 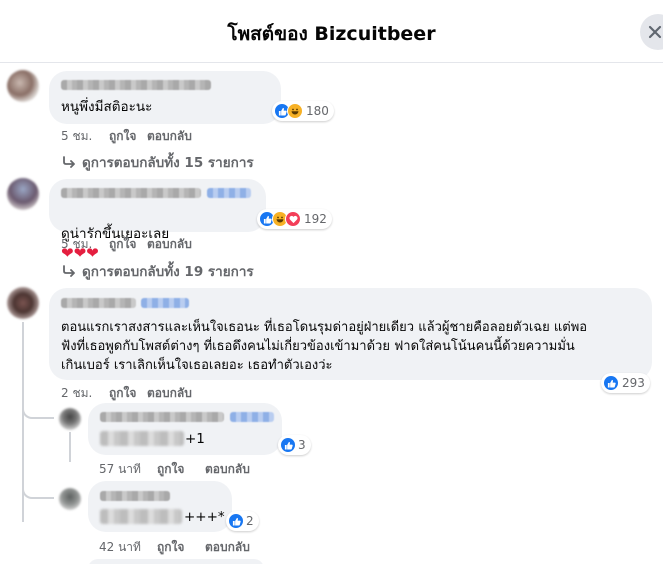 What do you see at coordinates (70, 447) in the screenshot?
I see `thread-line` at bounding box center [70, 447].